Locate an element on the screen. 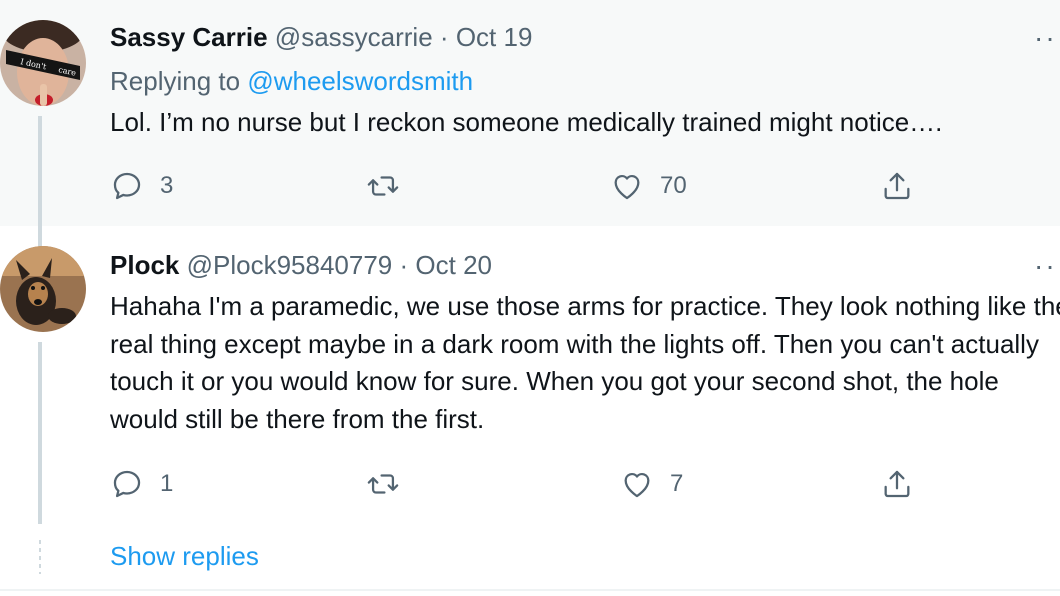  like-count: 7 is located at coordinates (677, 483).